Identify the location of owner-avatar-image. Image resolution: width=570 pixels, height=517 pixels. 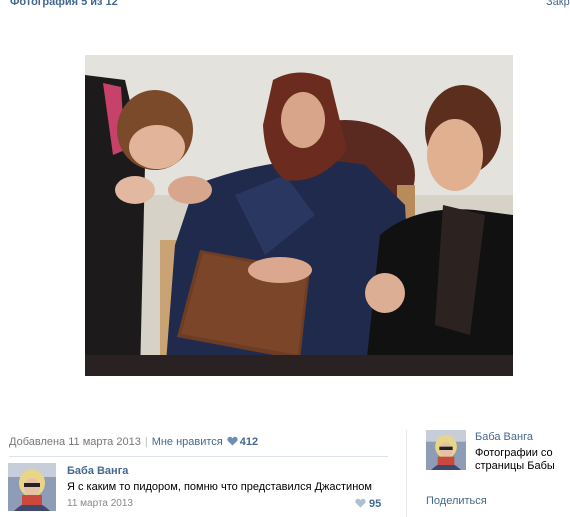
(446, 450).